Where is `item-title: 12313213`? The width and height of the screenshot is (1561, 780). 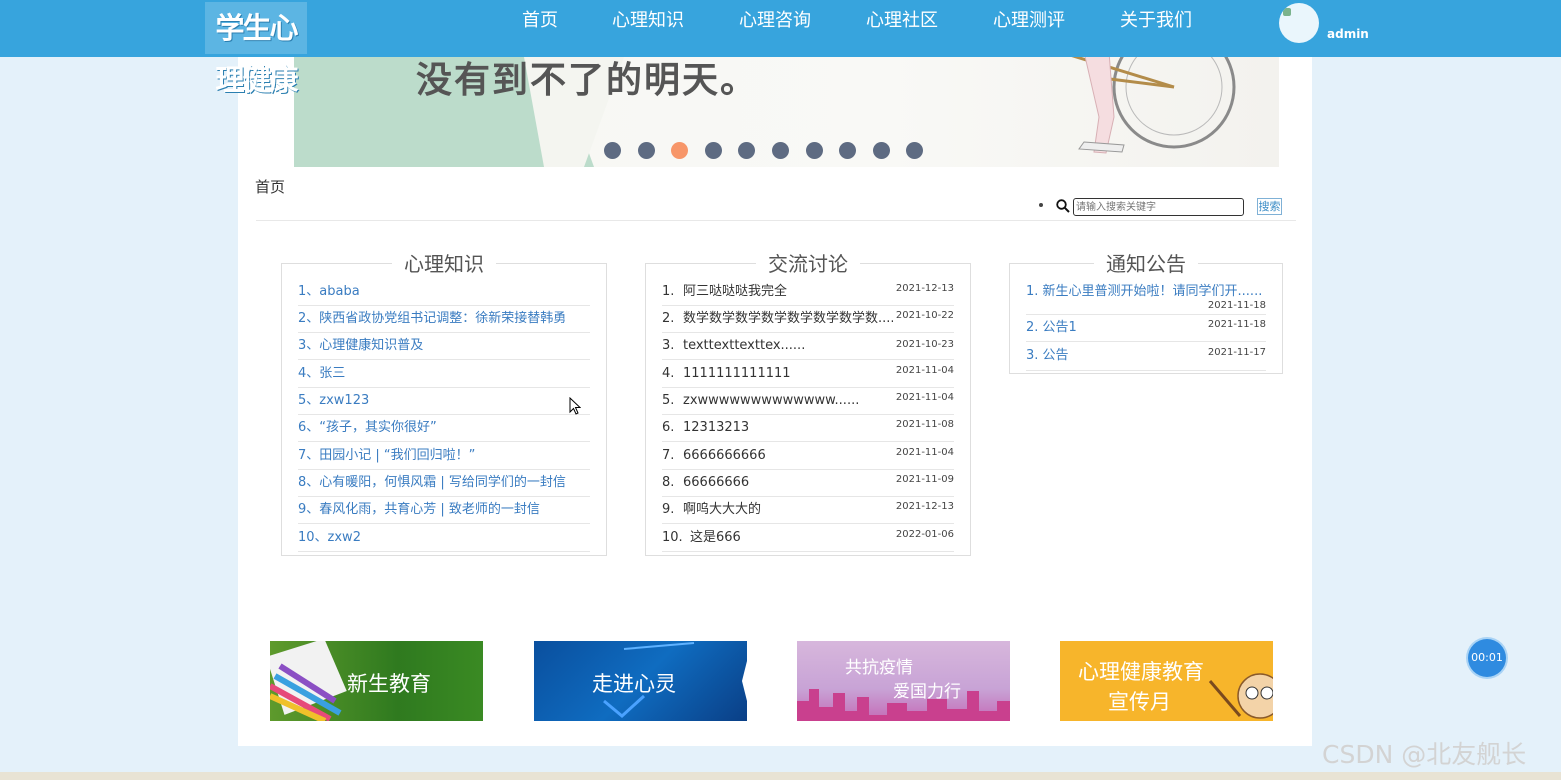 item-title: 12313213 is located at coordinates (716, 427).